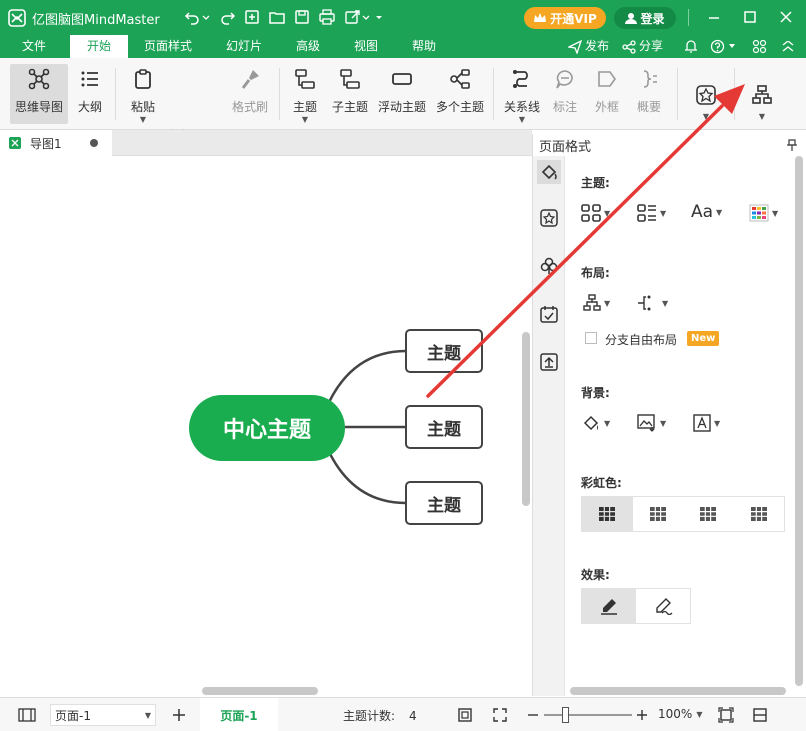  Describe the element at coordinates (595, 183) in the screenshot. I see `theme-section-label: 主题:` at that location.